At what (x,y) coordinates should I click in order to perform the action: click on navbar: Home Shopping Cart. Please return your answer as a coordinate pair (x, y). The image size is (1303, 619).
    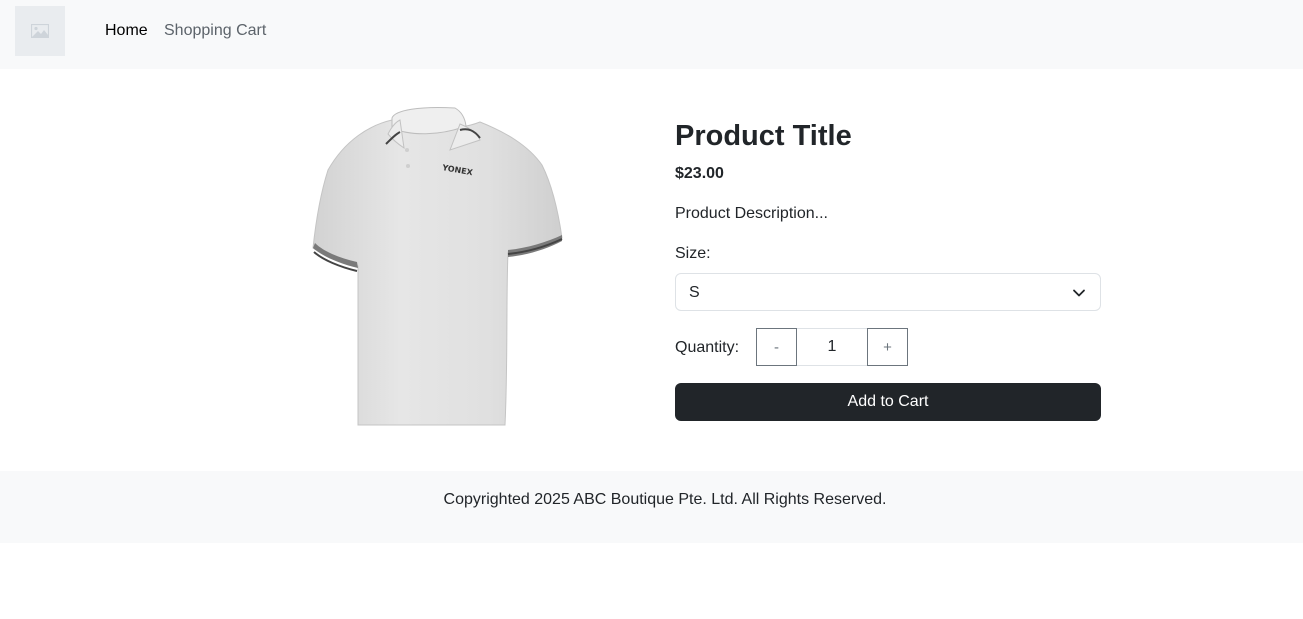
    Looking at the image, I should click on (651, 34).